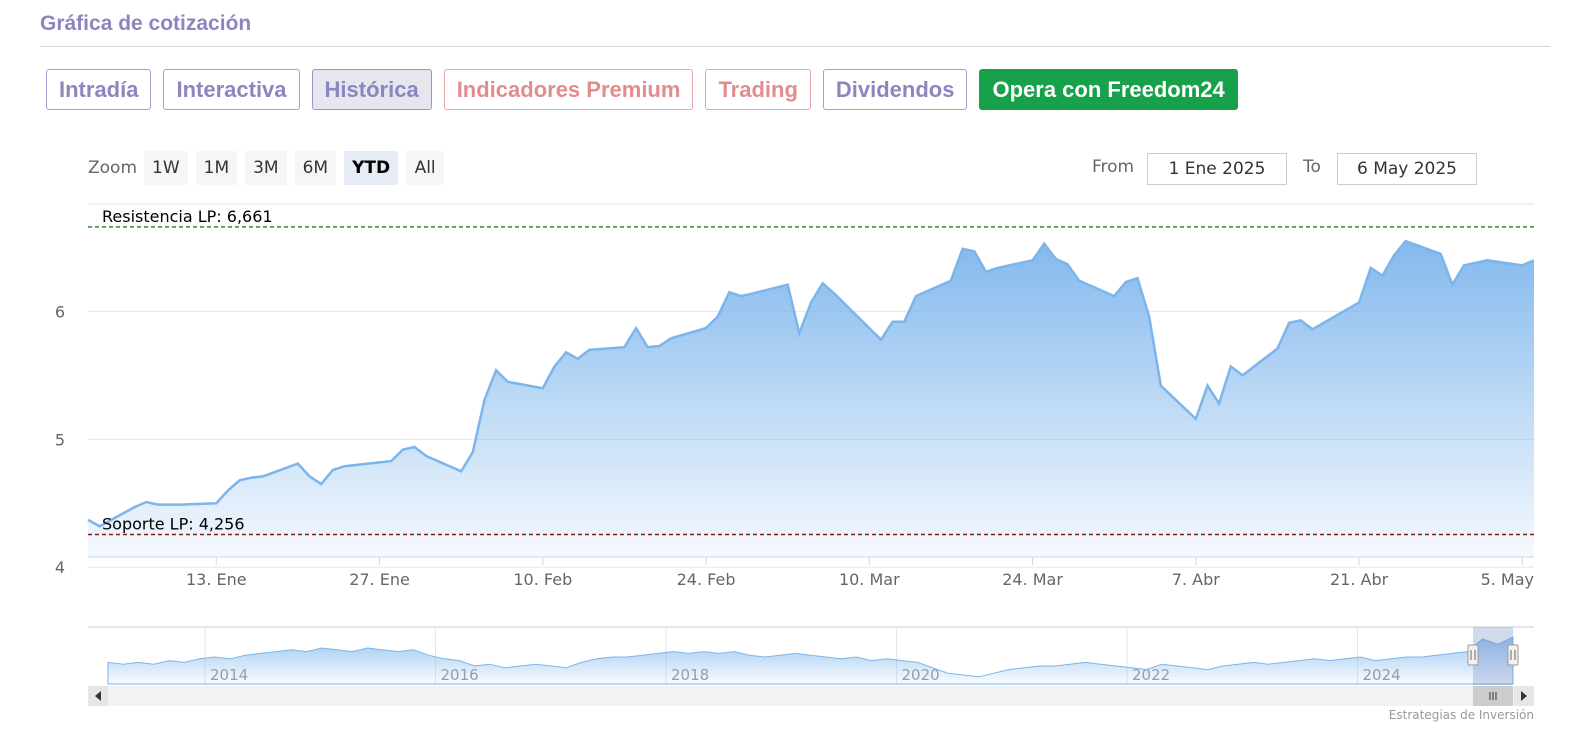 The width and height of the screenshot is (1596, 734). I want to click on x-tick-label: 10. Feb, so click(542, 579).